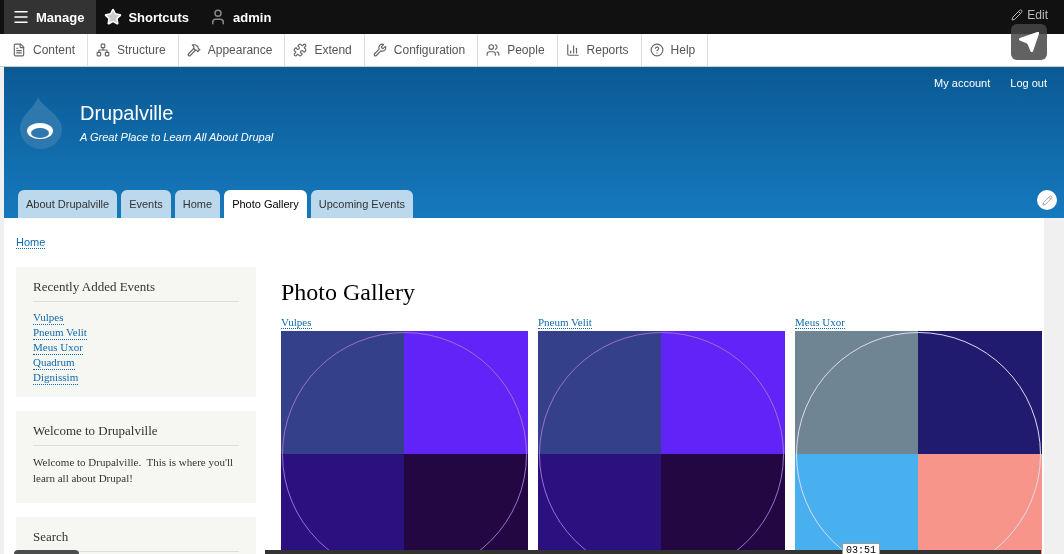  What do you see at coordinates (361, 204) in the screenshot?
I see `nav-tab: Upcoming Events` at bounding box center [361, 204].